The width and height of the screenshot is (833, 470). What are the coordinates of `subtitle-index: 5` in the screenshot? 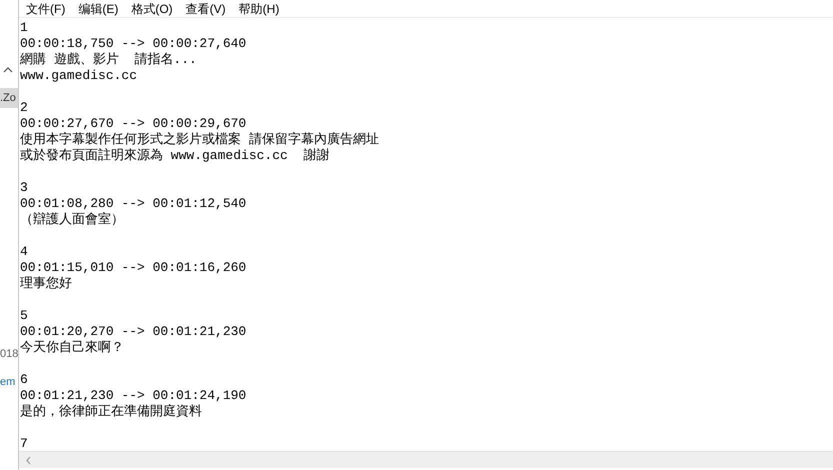 It's located at (24, 316).